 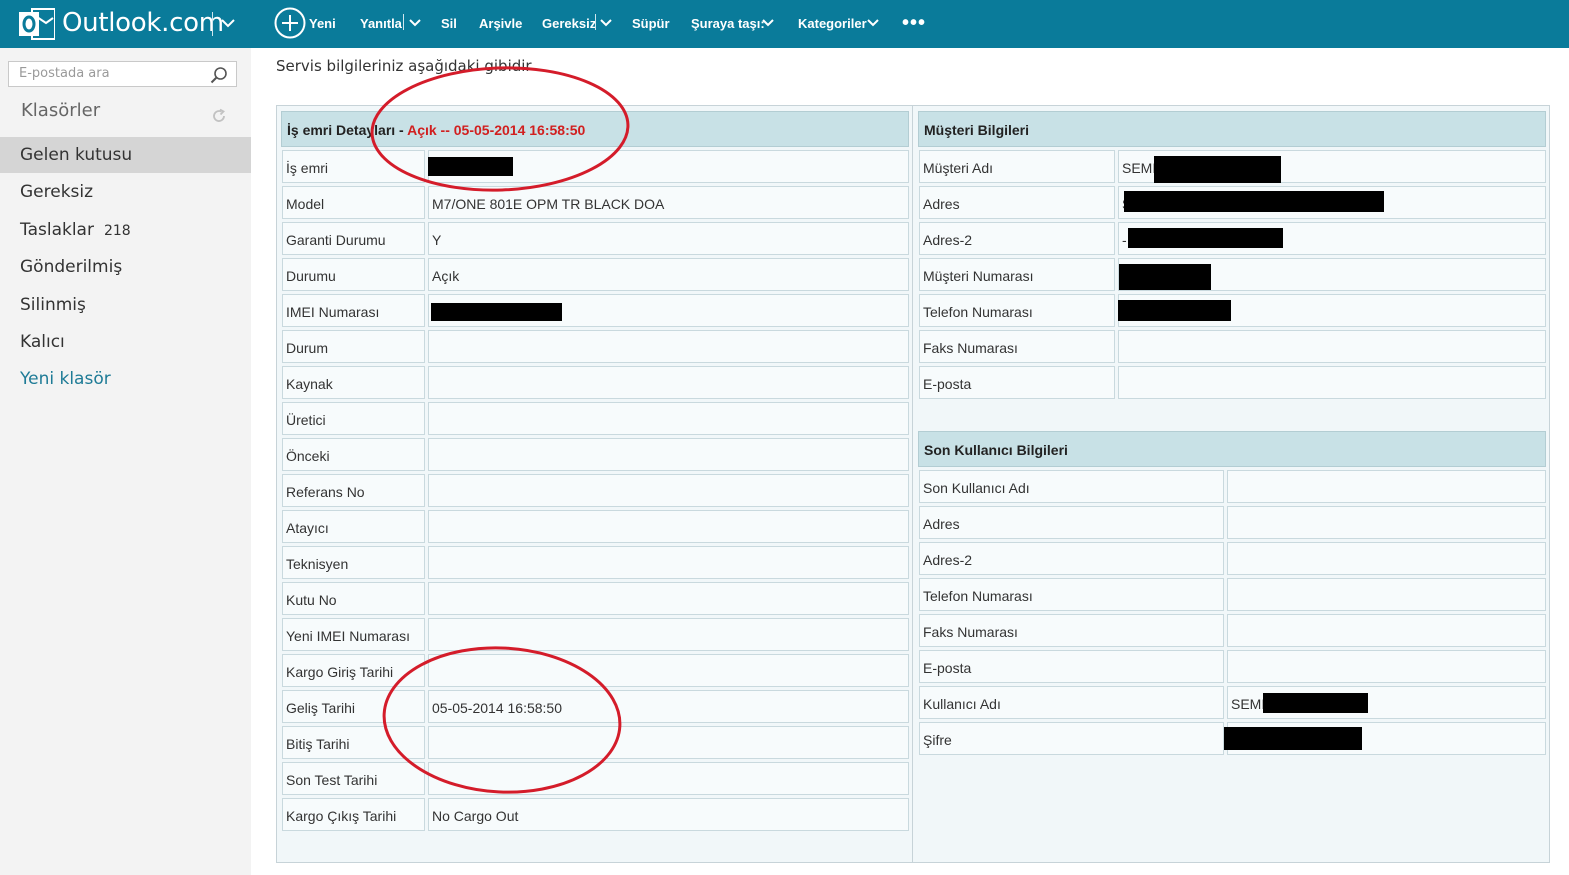 What do you see at coordinates (1232, 449) in the screenshot?
I see `end-user-header: Son Kullanıcı Bilgileri` at bounding box center [1232, 449].